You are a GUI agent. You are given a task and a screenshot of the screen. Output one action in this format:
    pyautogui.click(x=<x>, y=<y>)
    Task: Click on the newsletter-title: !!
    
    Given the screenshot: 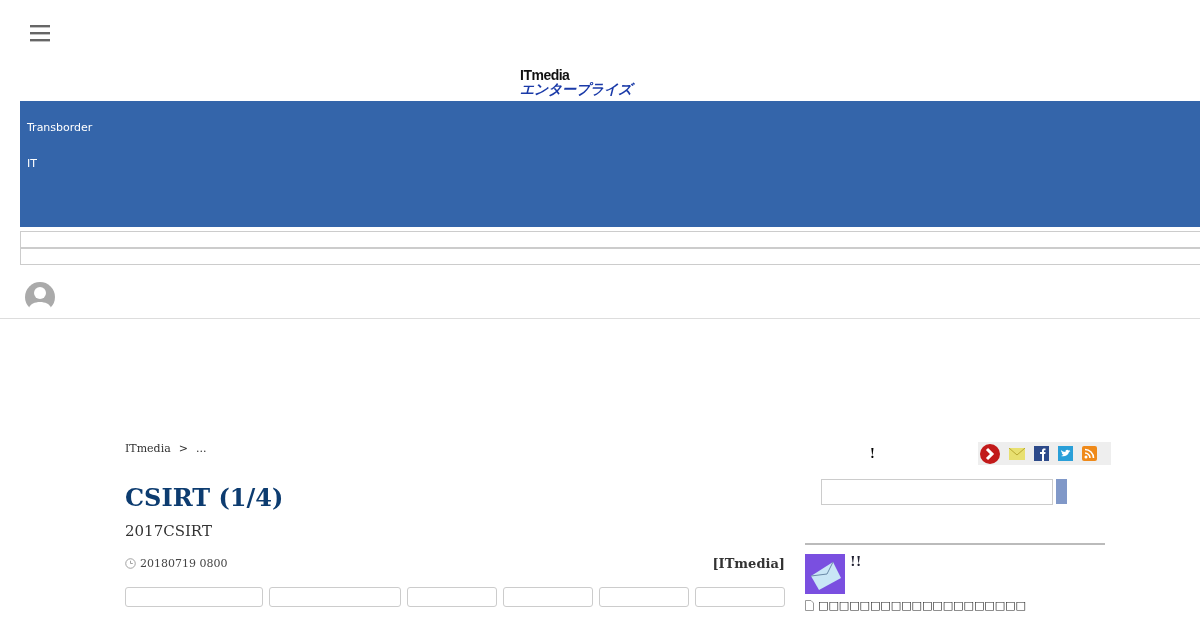 What is the action you would take?
    pyautogui.click(x=856, y=561)
    